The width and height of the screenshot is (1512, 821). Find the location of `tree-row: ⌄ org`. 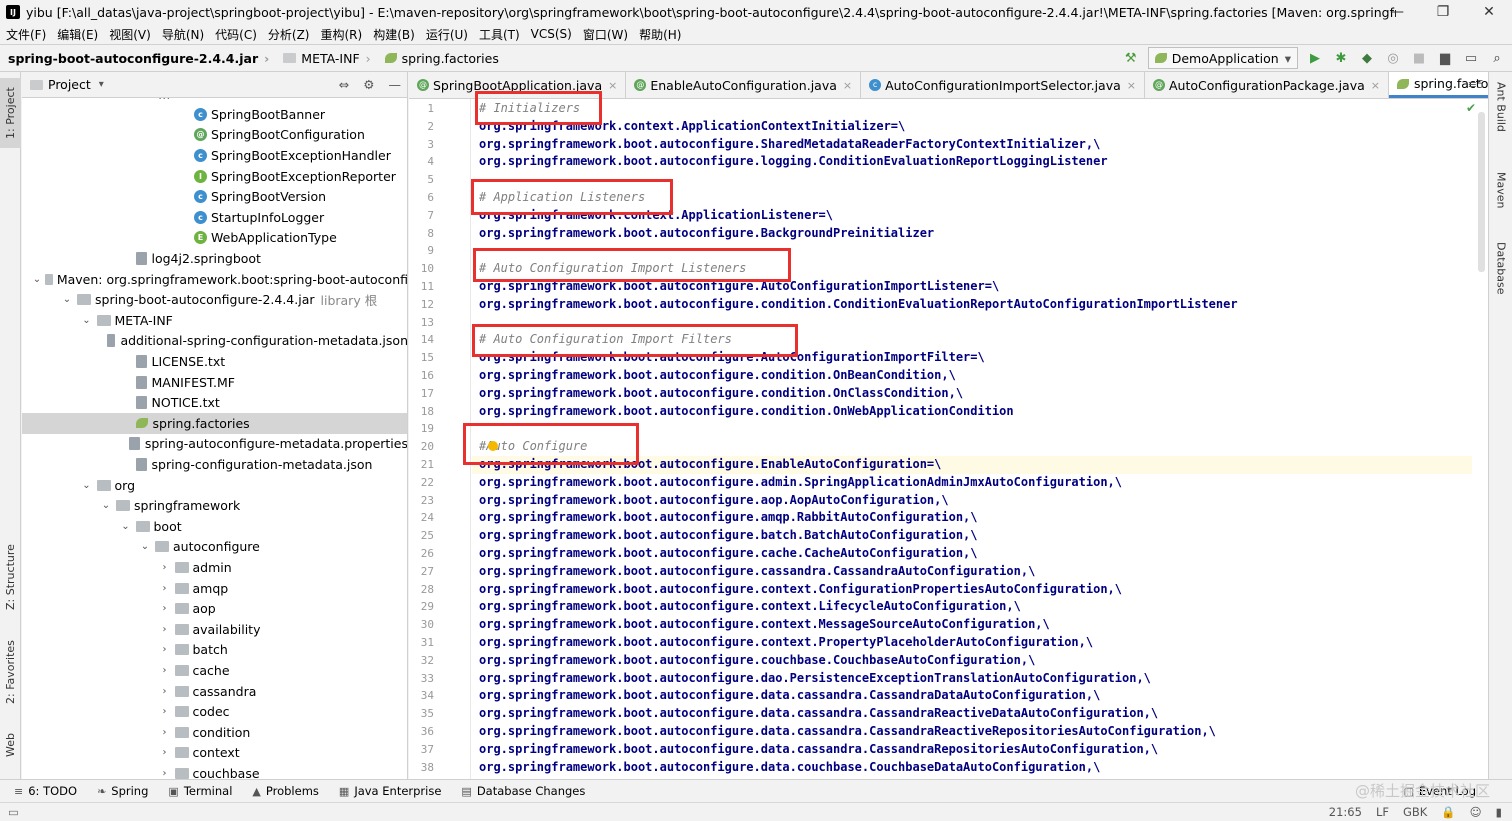

tree-row: ⌄ org is located at coordinates (214, 485).